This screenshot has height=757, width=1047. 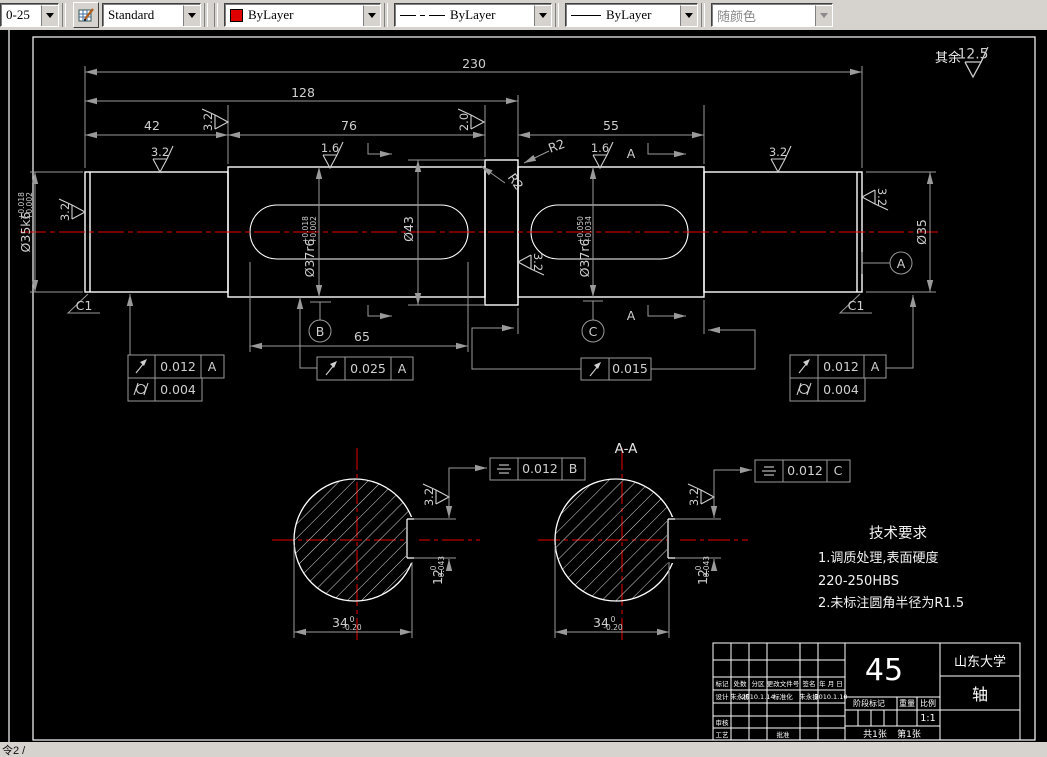 What do you see at coordinates (84, 305) in the screenshot?
I see `chamfer-left-label: C1` at bounding box center [84, 305].